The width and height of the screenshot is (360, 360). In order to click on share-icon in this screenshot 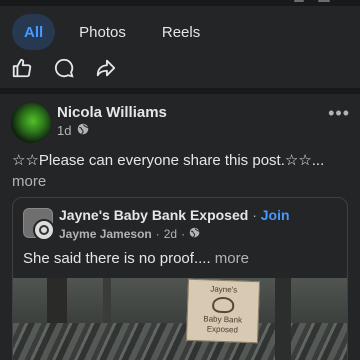, I will do `click(106, 68)`.